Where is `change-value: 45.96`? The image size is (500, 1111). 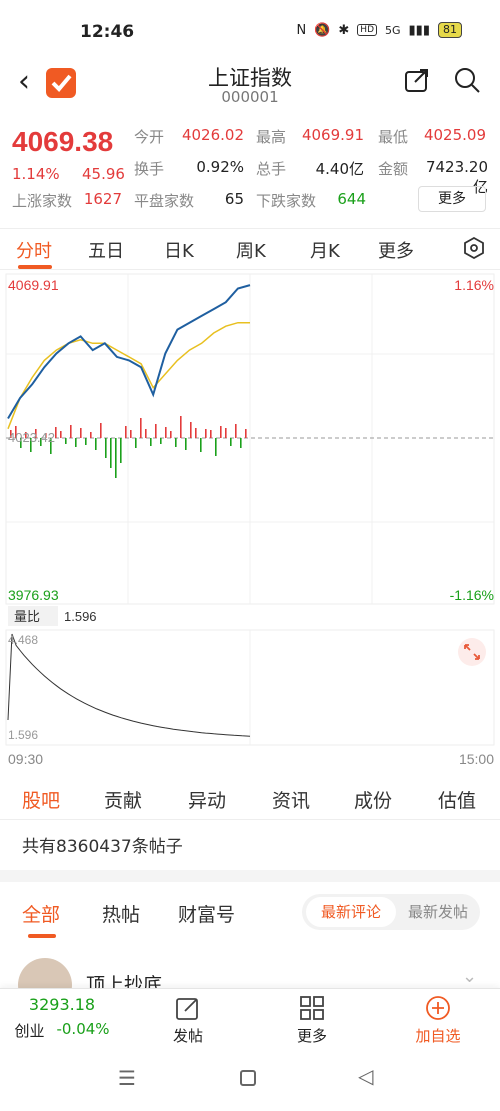 change-value: 45.96 is located at coordinates (103, 174).